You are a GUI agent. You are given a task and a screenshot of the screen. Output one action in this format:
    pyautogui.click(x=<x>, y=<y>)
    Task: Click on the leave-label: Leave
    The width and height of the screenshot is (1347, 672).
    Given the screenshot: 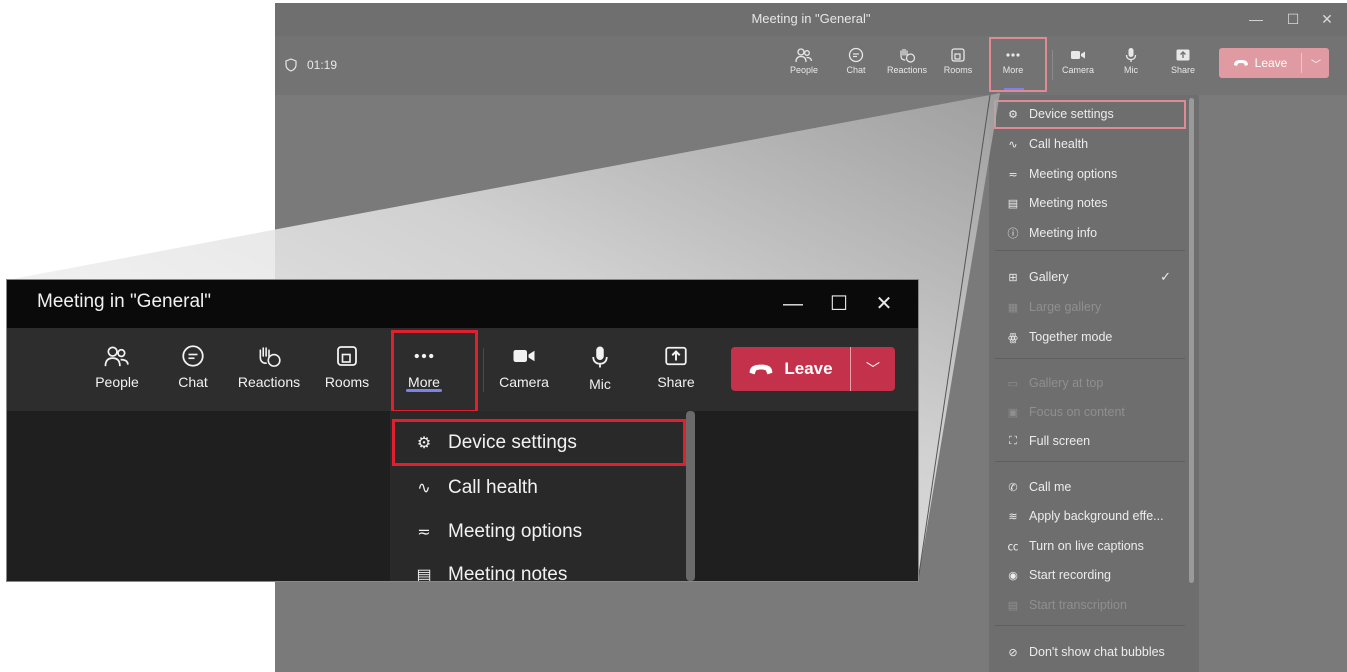 What is the action you would take?
    pyautogui.click(x=808, y=368)
    